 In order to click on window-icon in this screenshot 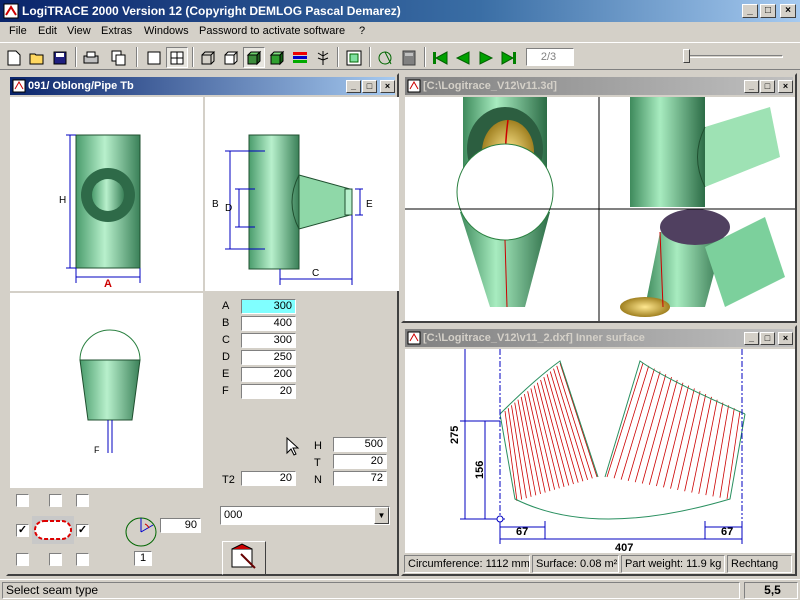, I will do `click(414, 86)`.